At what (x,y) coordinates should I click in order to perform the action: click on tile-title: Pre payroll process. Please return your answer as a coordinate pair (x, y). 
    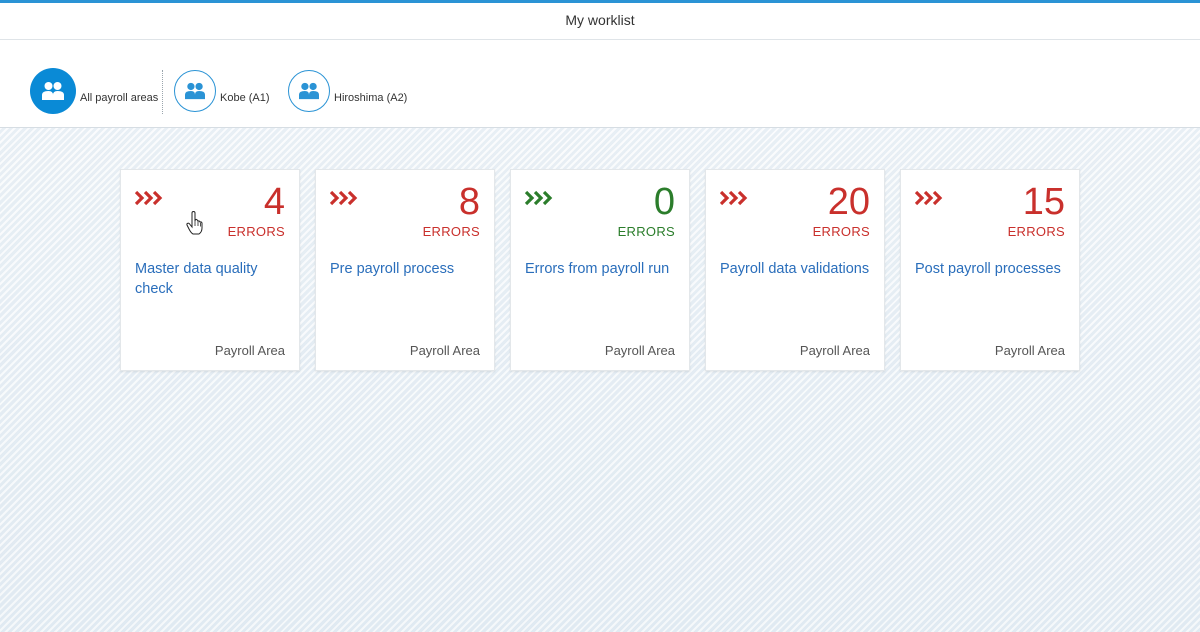
    Looking at the image, I should click on (392, 269).